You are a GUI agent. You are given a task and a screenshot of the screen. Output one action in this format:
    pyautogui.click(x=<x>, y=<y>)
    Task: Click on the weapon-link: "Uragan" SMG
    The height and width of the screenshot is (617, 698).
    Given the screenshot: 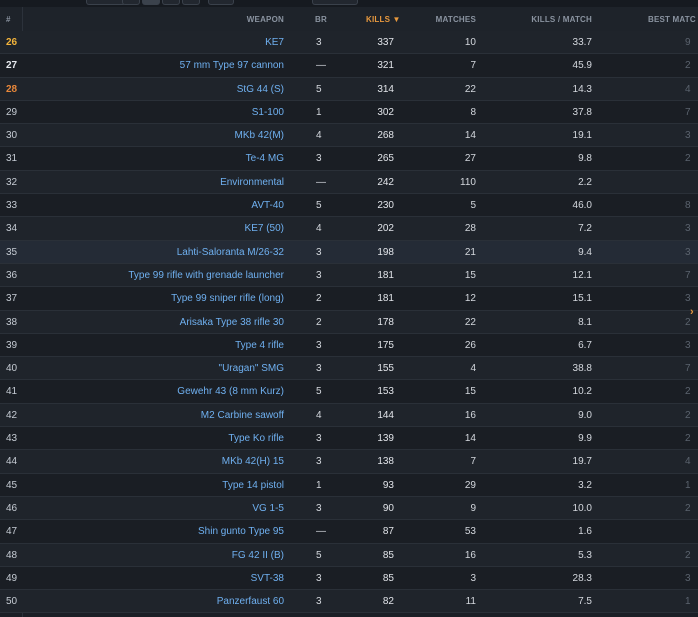 What is the action you would take?
    pyautogui.click(x=251, y=368)
    